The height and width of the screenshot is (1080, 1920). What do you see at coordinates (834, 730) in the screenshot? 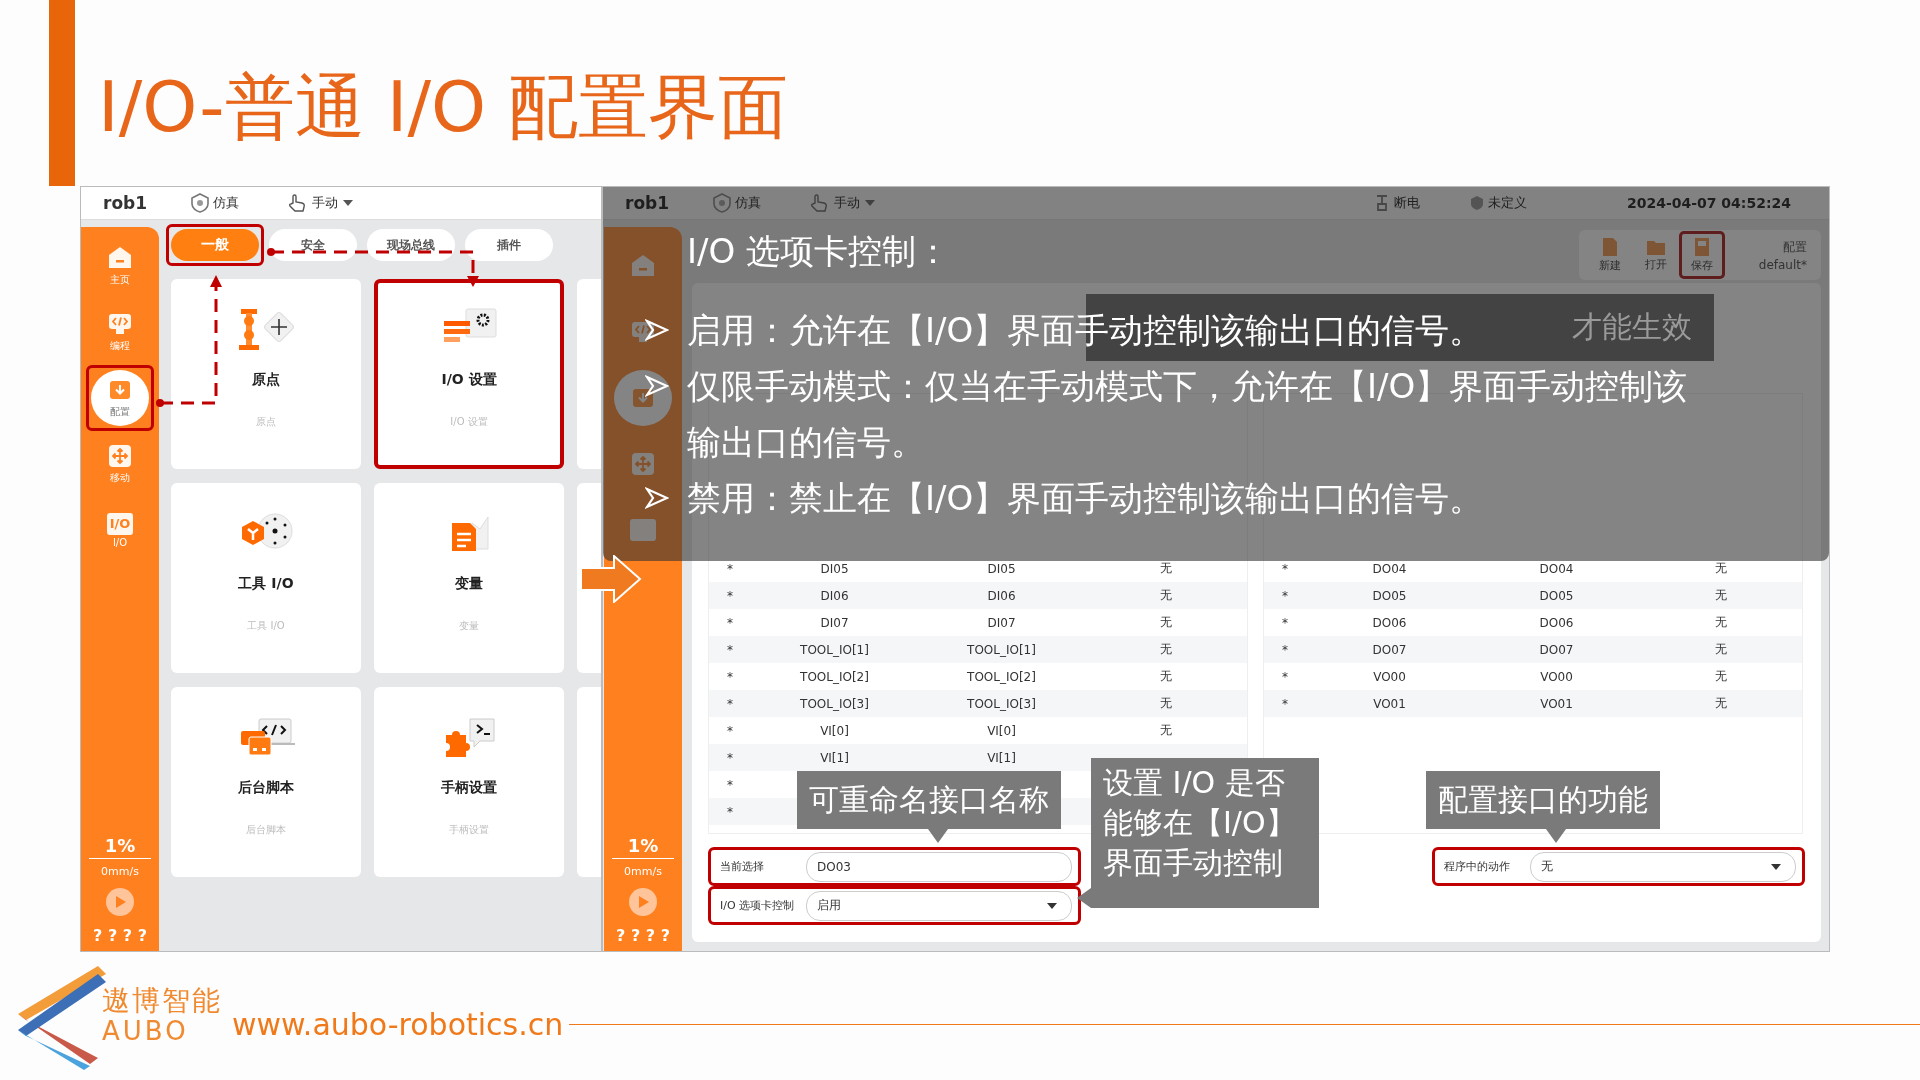
I see `table-cell-text: VI[0]` at bounding box center [834, 730].